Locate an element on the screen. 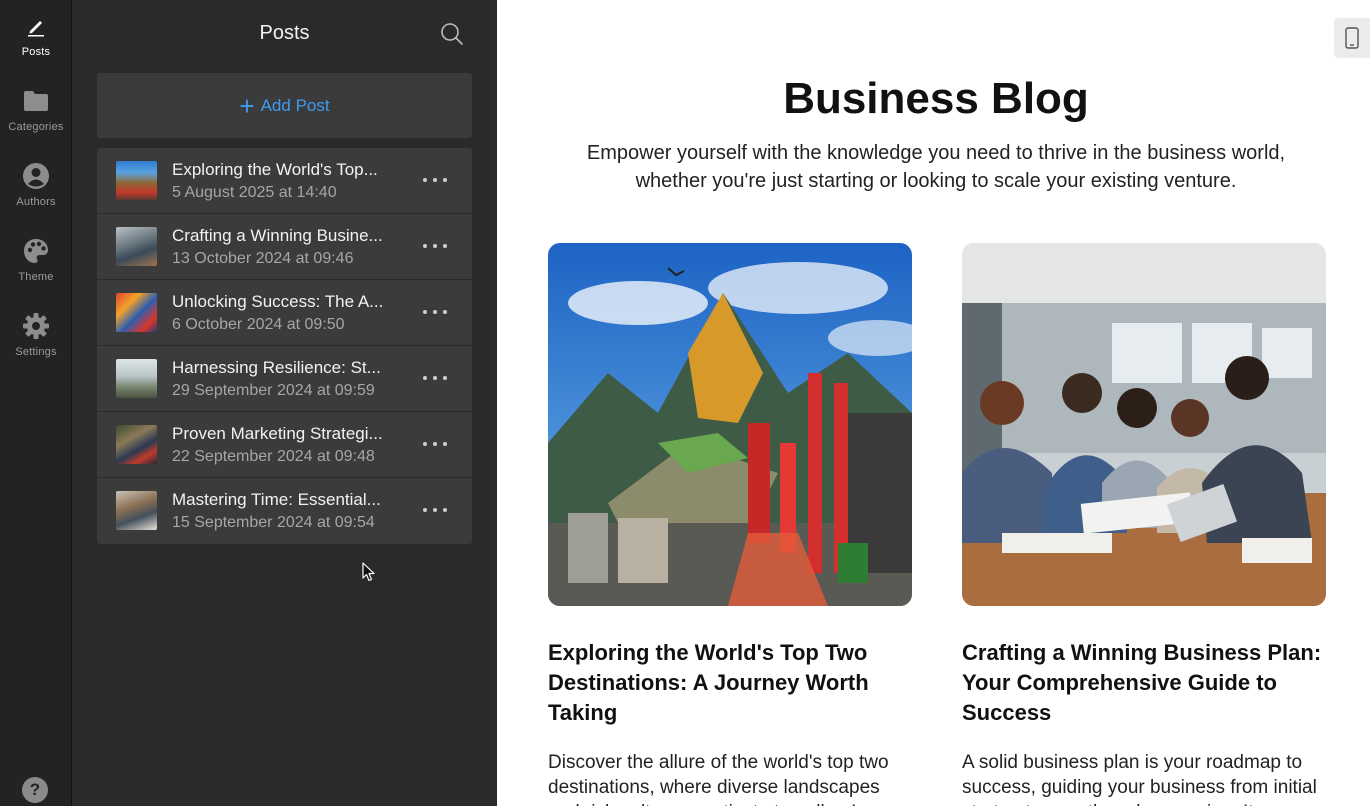 The width and height of the screenshot is (1370, 806). post-date: 6 October 2024 at 09:50 is located at coordinates (258, 324).